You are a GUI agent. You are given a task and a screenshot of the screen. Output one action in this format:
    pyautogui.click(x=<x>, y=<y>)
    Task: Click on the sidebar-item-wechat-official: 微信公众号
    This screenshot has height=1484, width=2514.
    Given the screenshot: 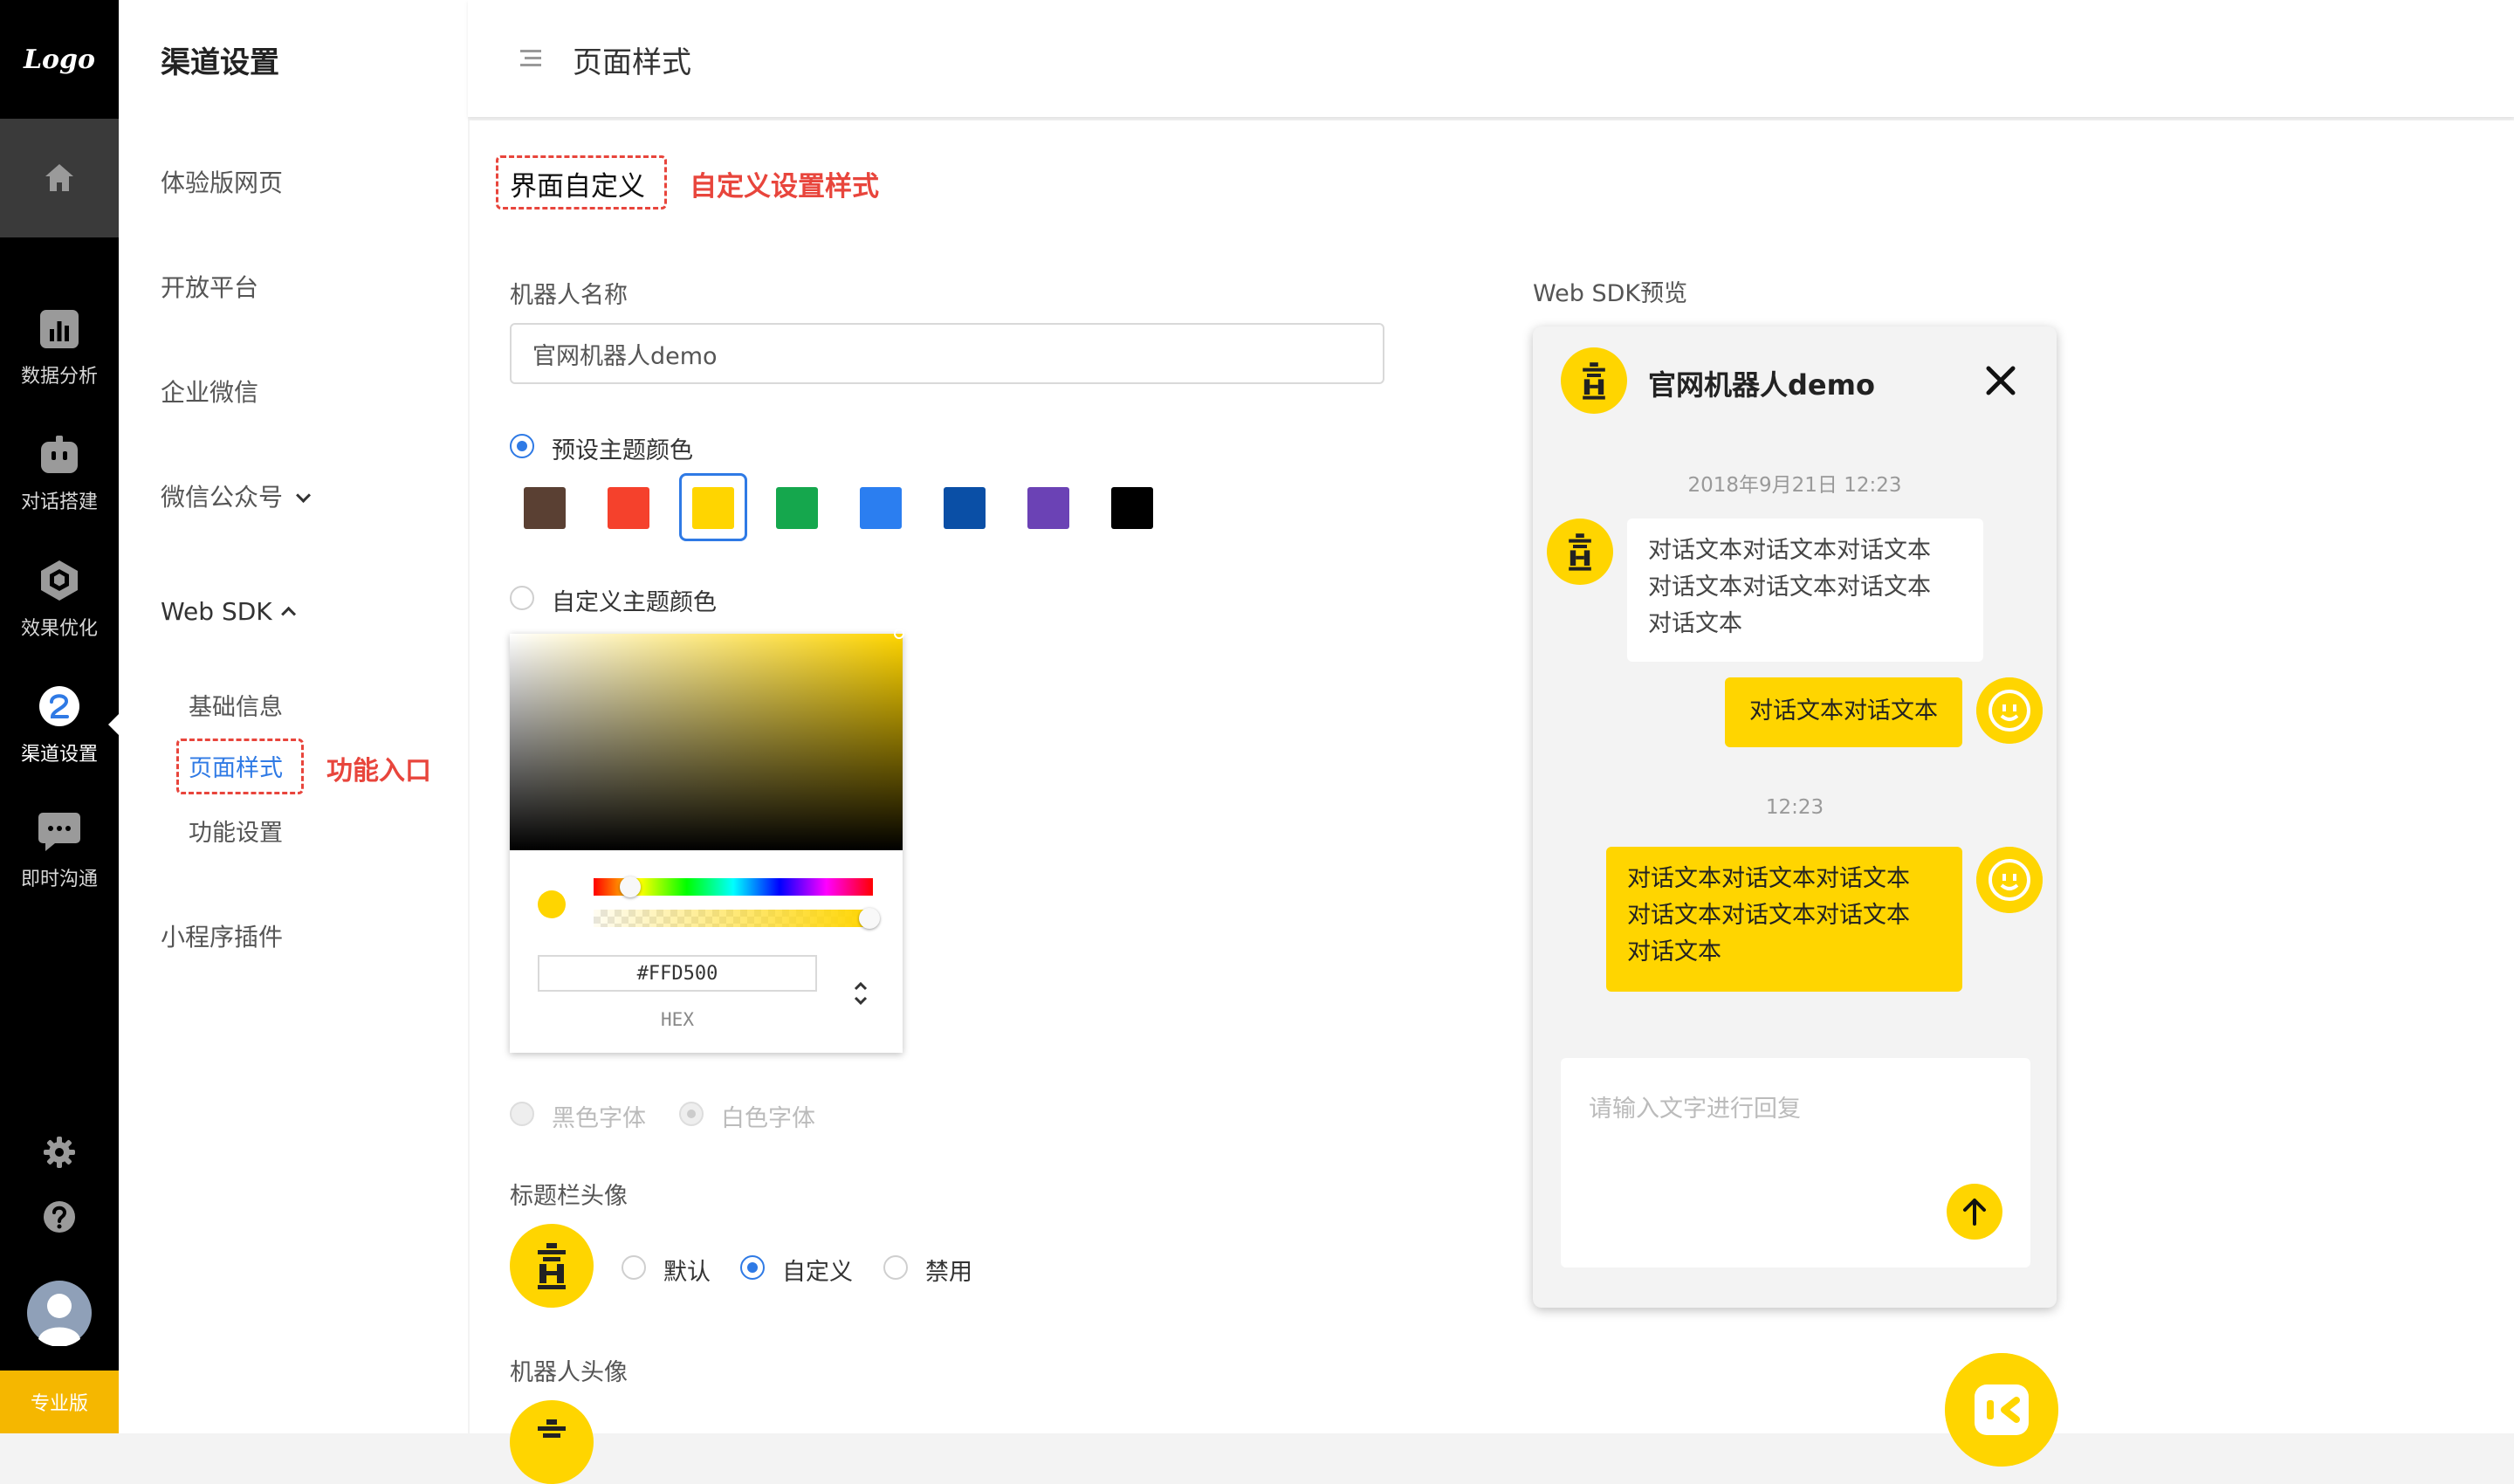 What is the action you would take?
    pyautogui.click(x=237, y=495)
    